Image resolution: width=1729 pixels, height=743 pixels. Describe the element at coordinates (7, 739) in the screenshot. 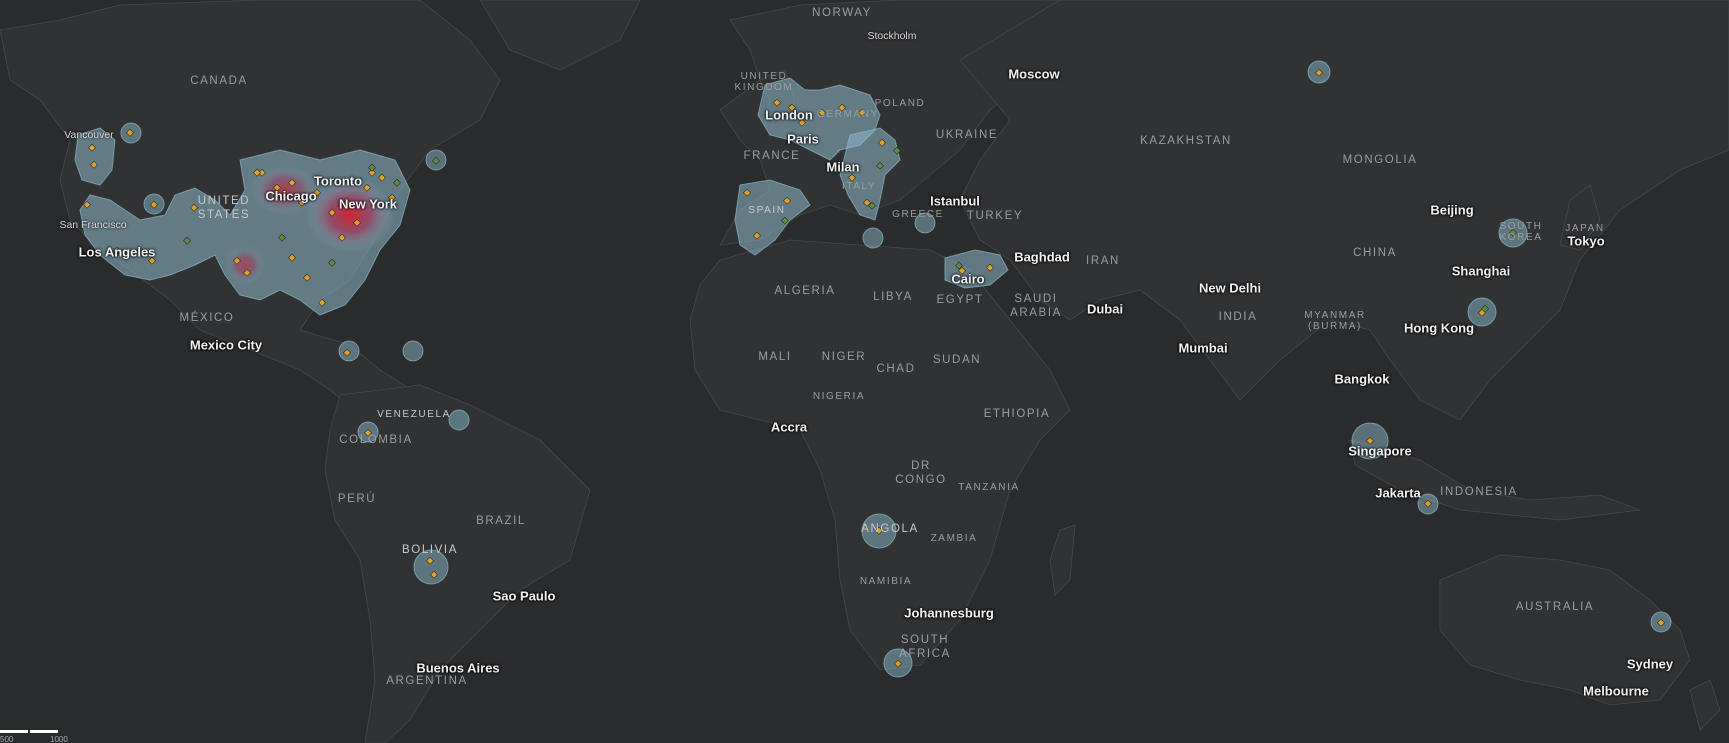

I see `scale-bar-left-label: 500` at that location.